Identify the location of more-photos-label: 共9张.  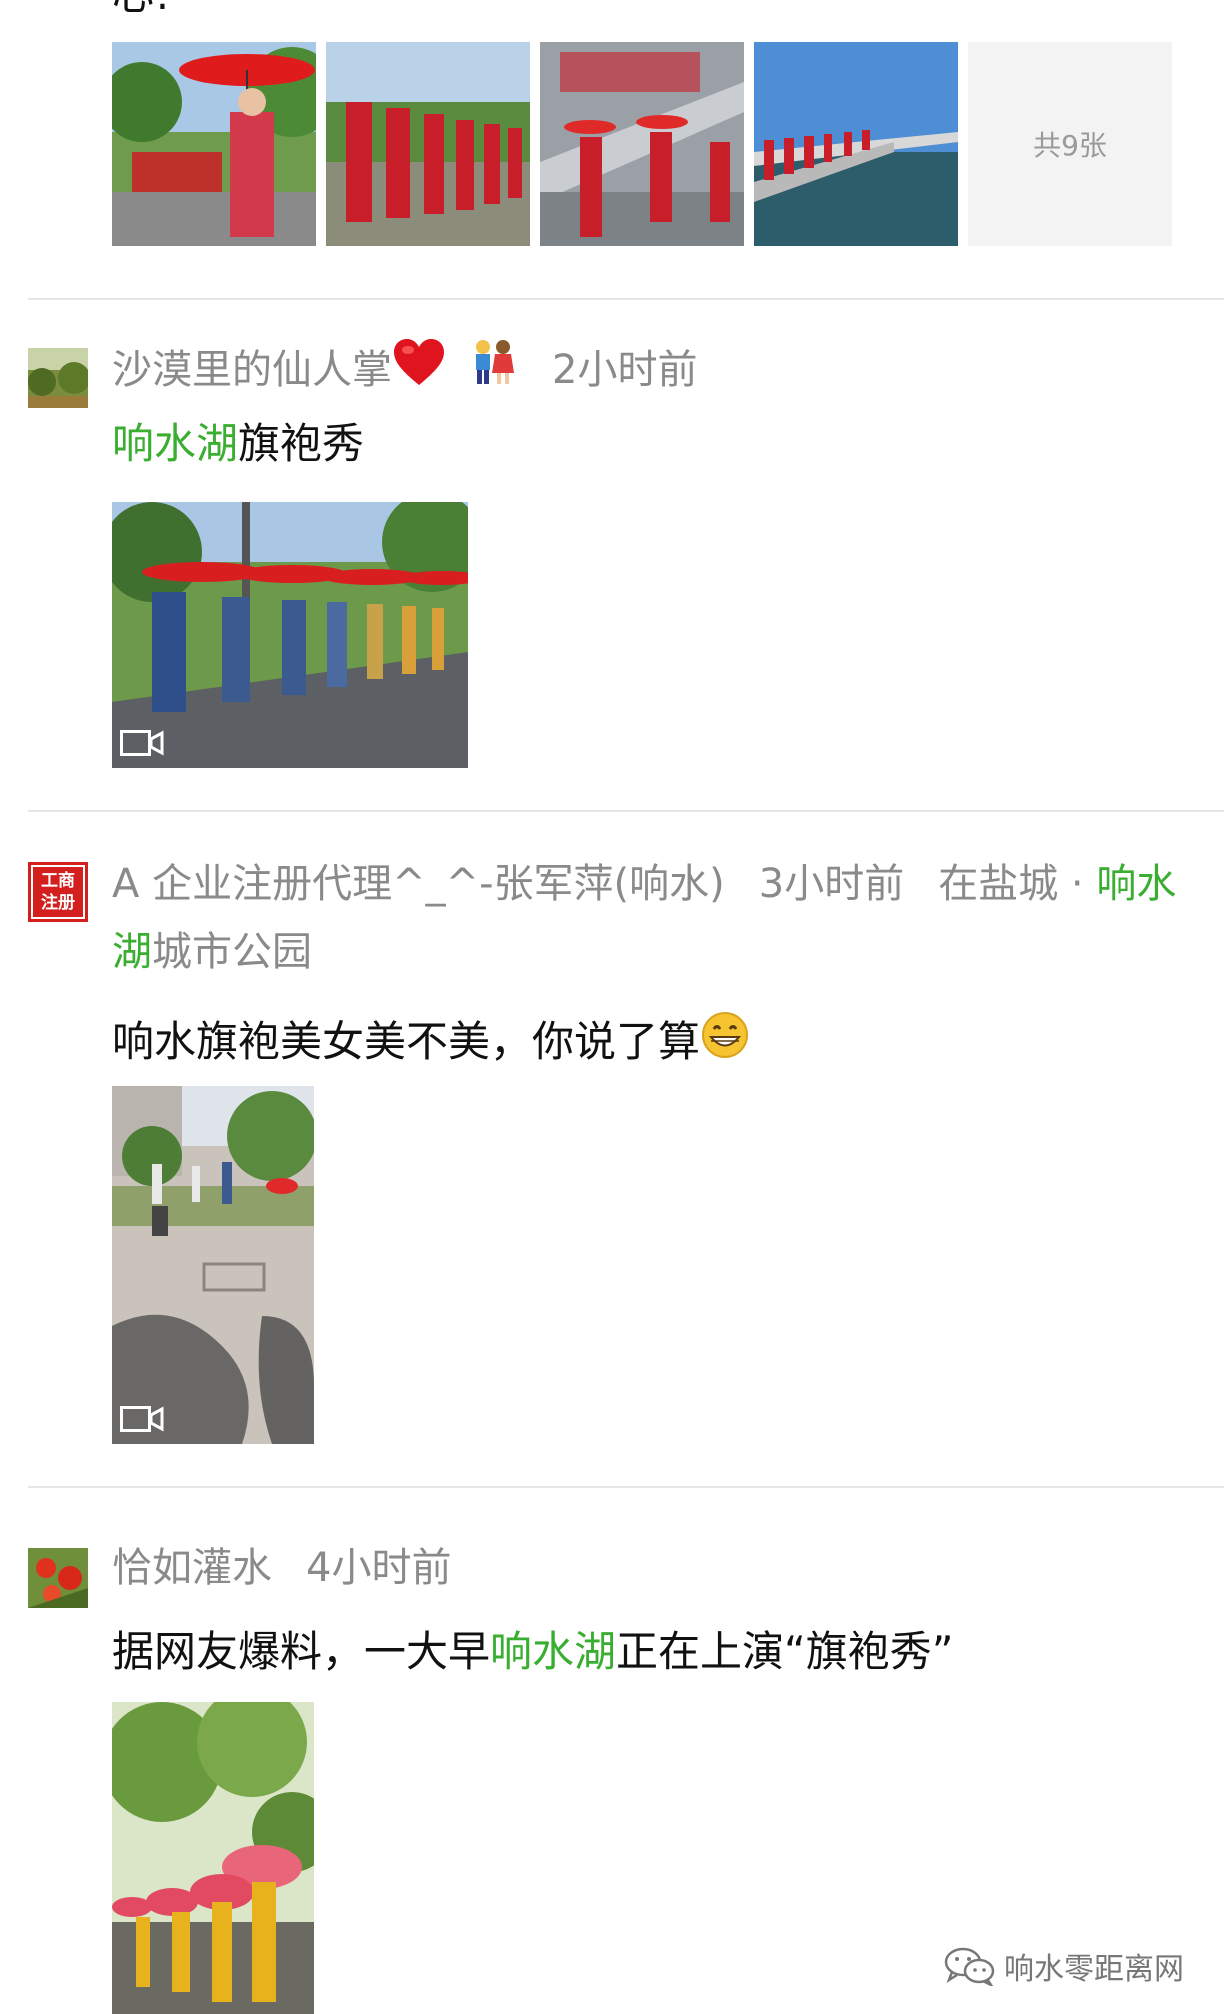
(1070, 145).